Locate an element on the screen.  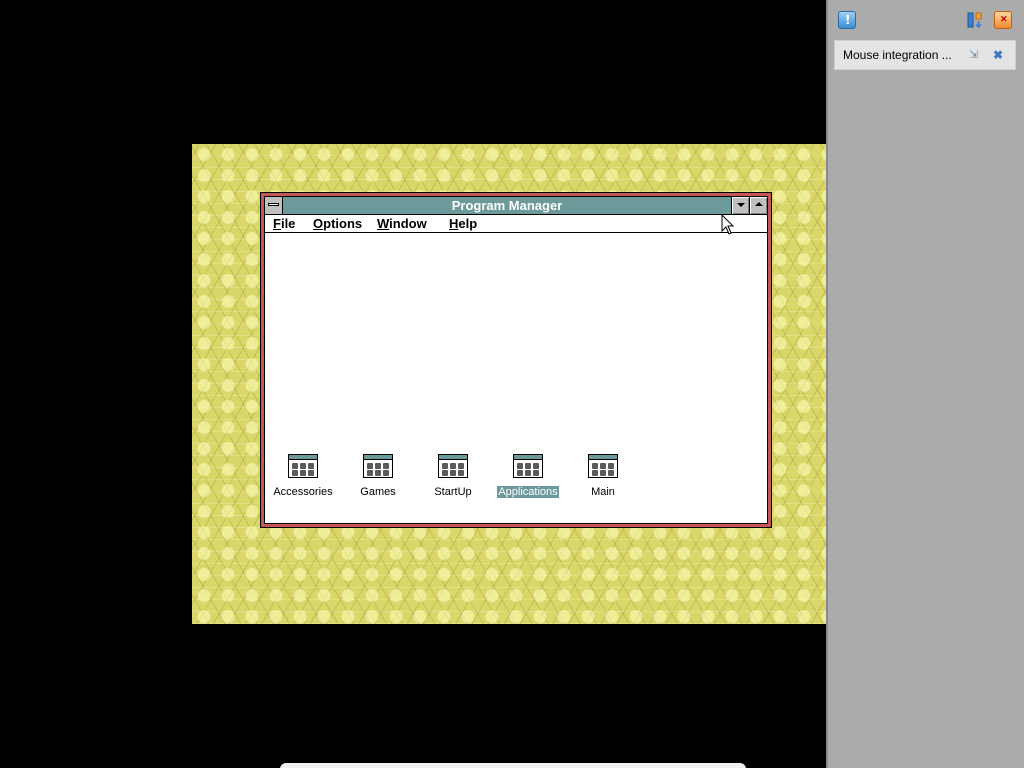
close-all-icon is located at coordinates (1003, 20).